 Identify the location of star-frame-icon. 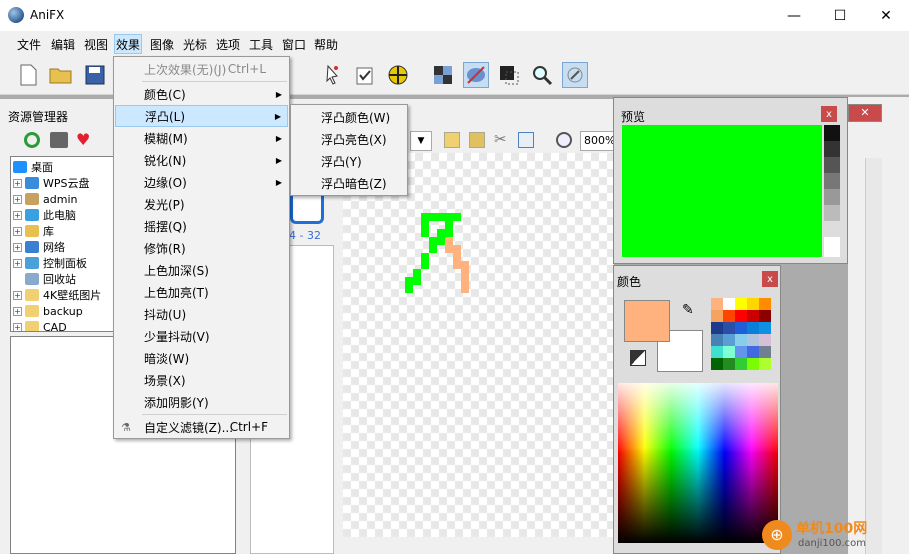
(452, 140).